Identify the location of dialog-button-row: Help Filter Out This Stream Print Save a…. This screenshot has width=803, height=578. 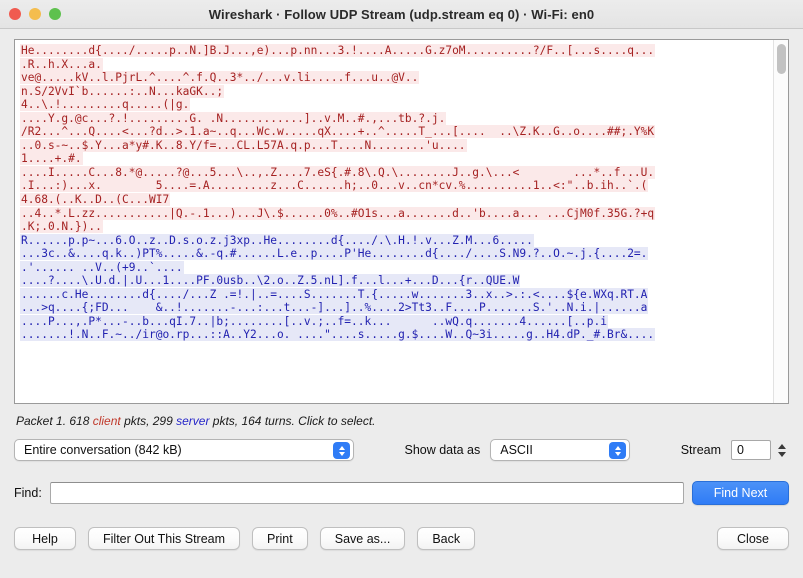
(401, 538).